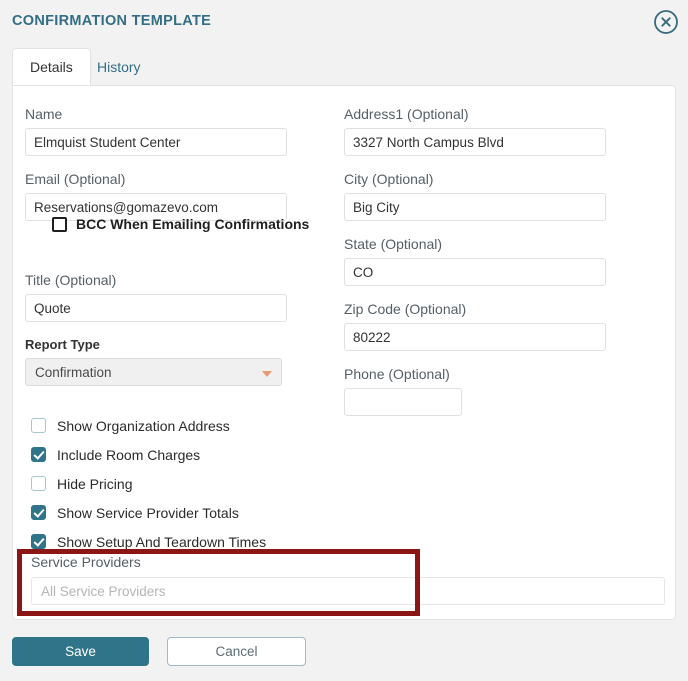 The image size is (688, 681). I want to click on report-type-value: Confirmation, so click(73, 372).